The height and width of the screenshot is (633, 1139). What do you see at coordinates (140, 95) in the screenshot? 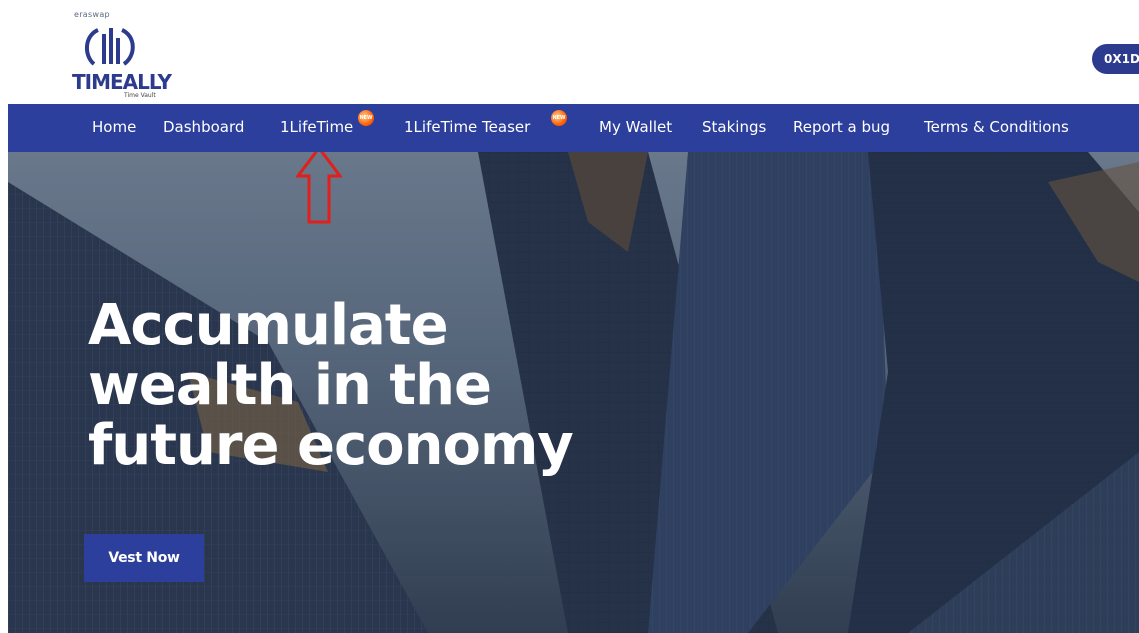
I see `brand-subtitle: Time Vault` at bounding box center [140, 95].